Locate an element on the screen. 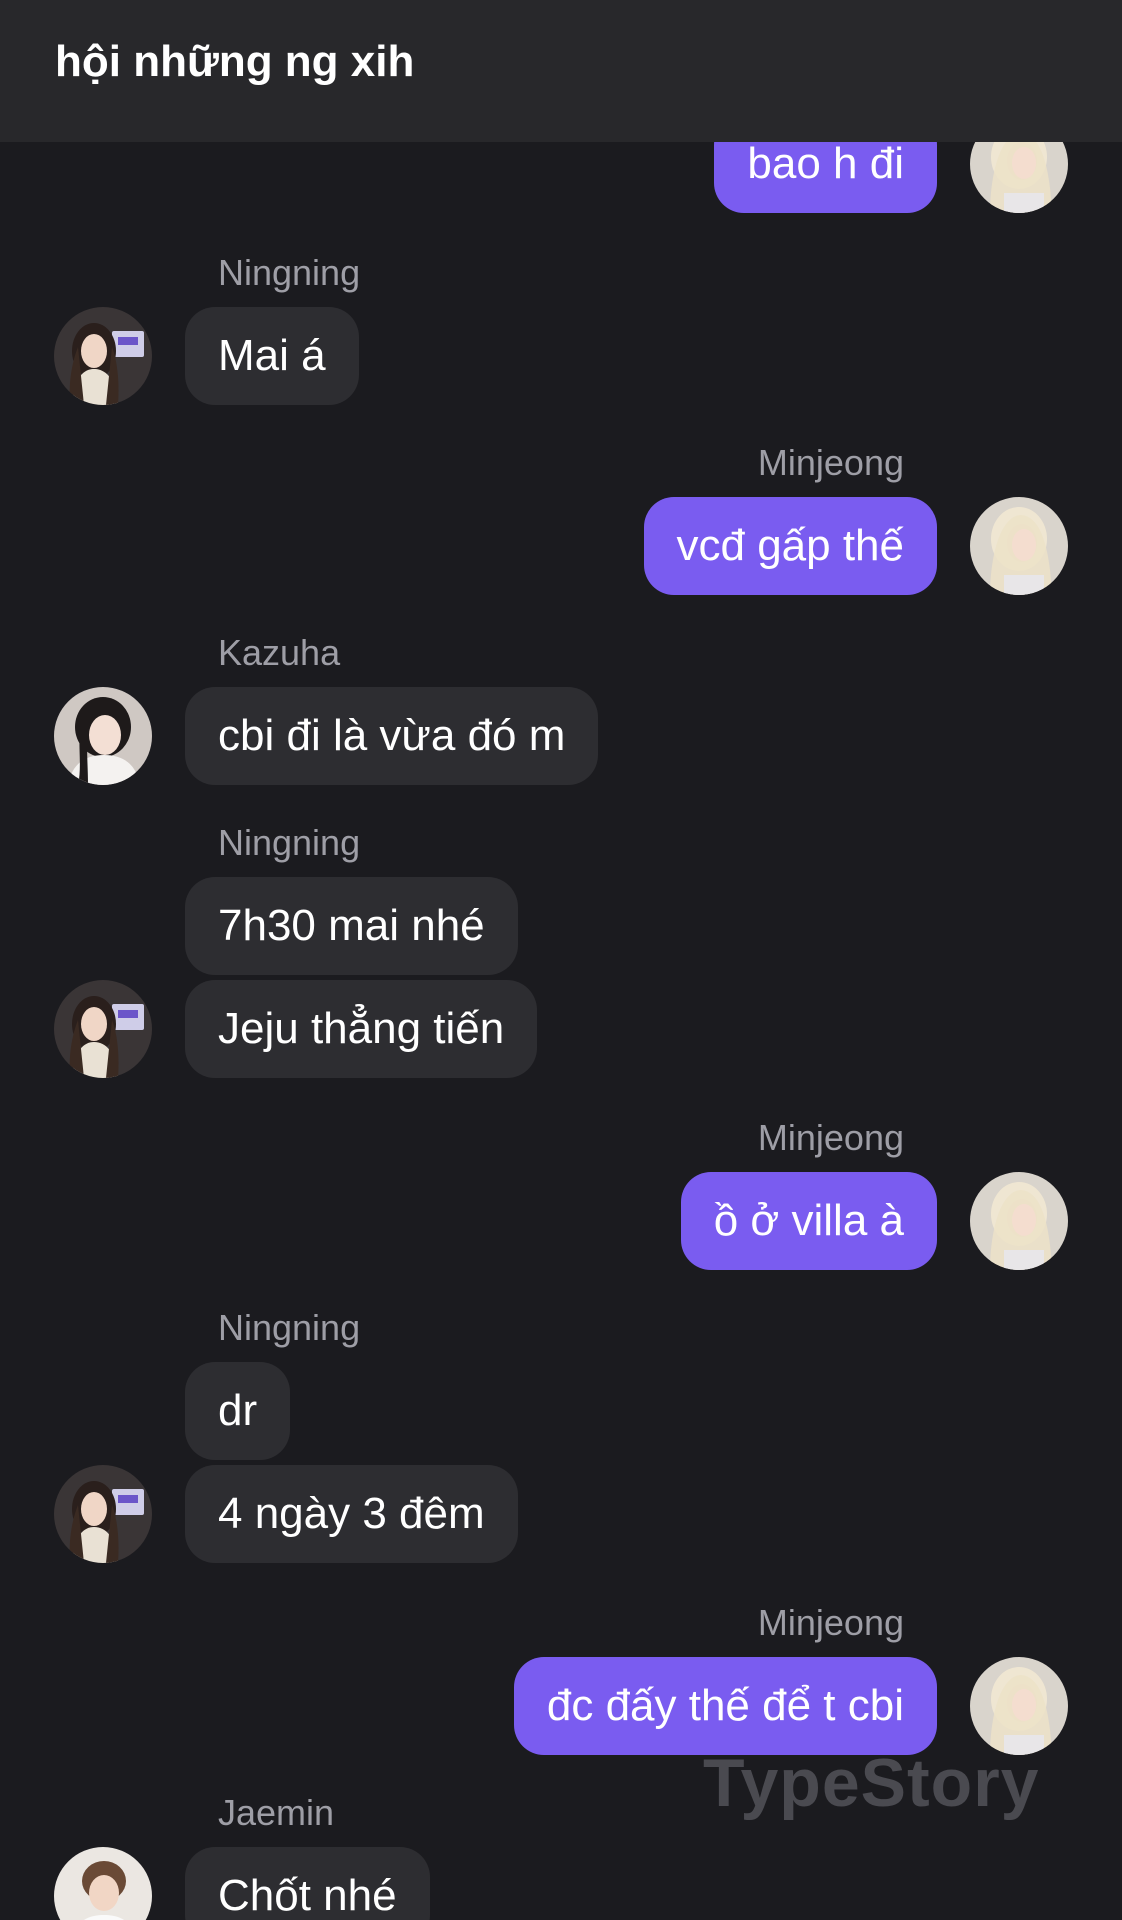 Image resolution: width=1122 pixels, height=1920 pixels. incoming-message-bubble: Chốt nhé is located at coordinates (307, 1883).